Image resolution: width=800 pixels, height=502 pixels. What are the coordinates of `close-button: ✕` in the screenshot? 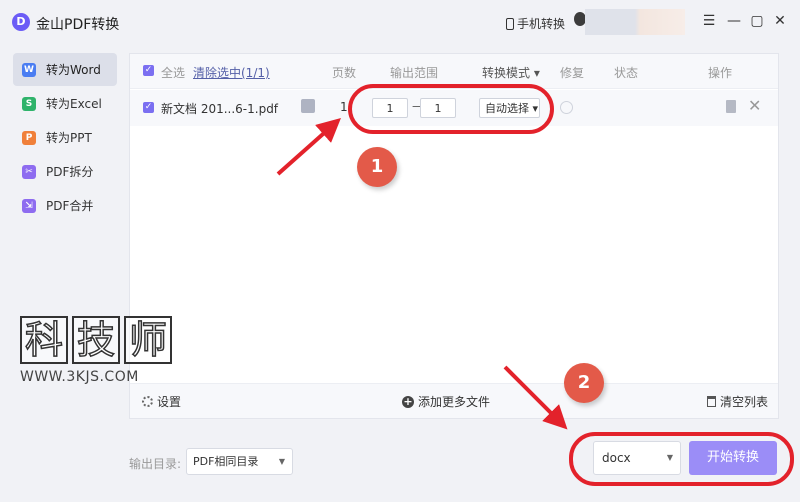 It's located at (780, 21).